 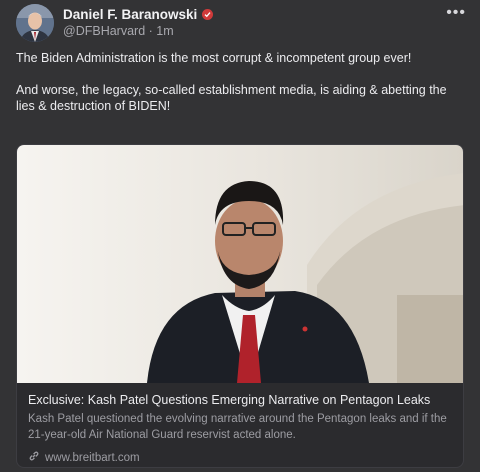 I want to click on author-handle: @DFBHarvard, so click(x=104, y=31).